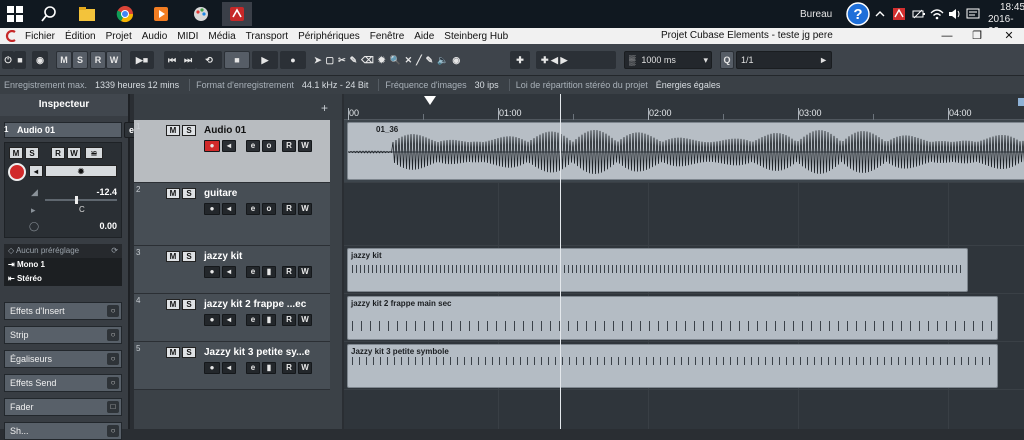  I want to click on audio-event: 01_36, so click(685, 151).